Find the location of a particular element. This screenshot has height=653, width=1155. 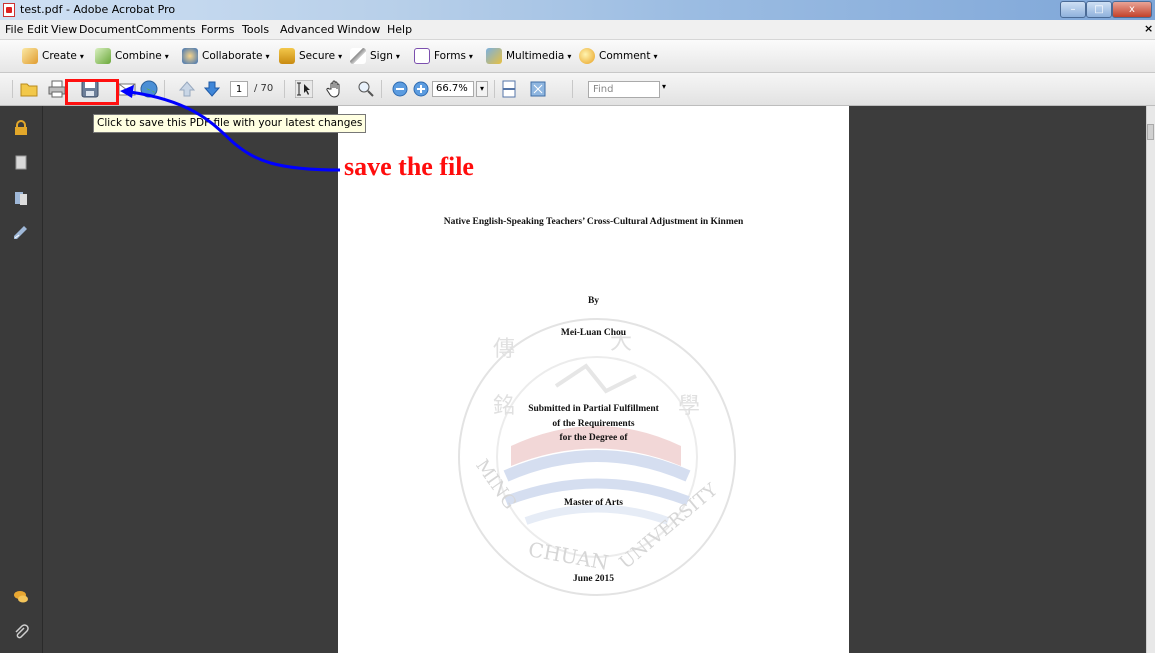

menu-view: View is located at coordinates (64, 29).